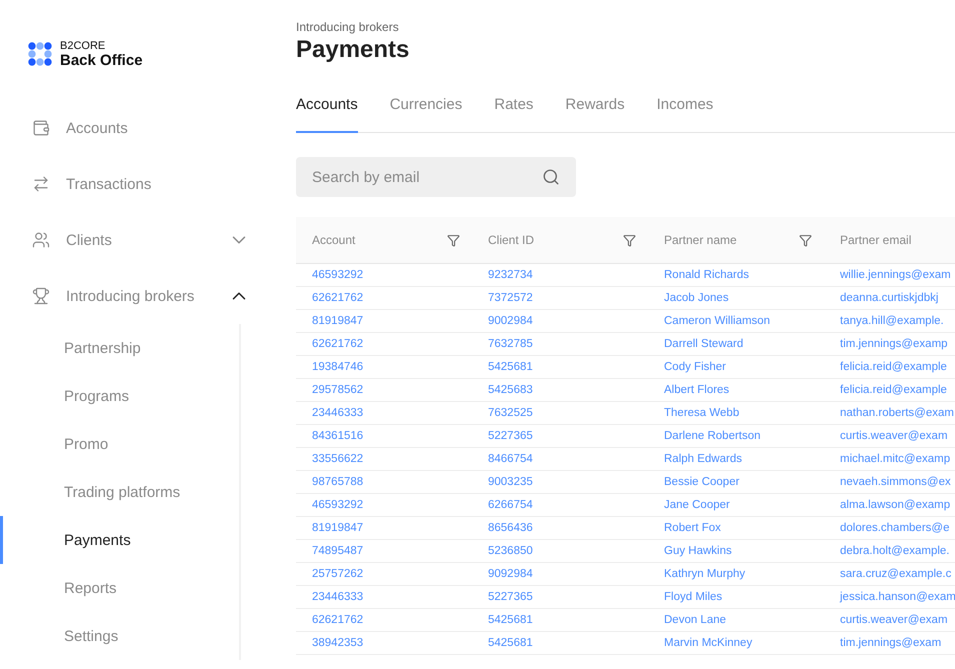  Describe the element at coordinates (685, 110) in the screenshot. I see `tab: Incomes` at that location.